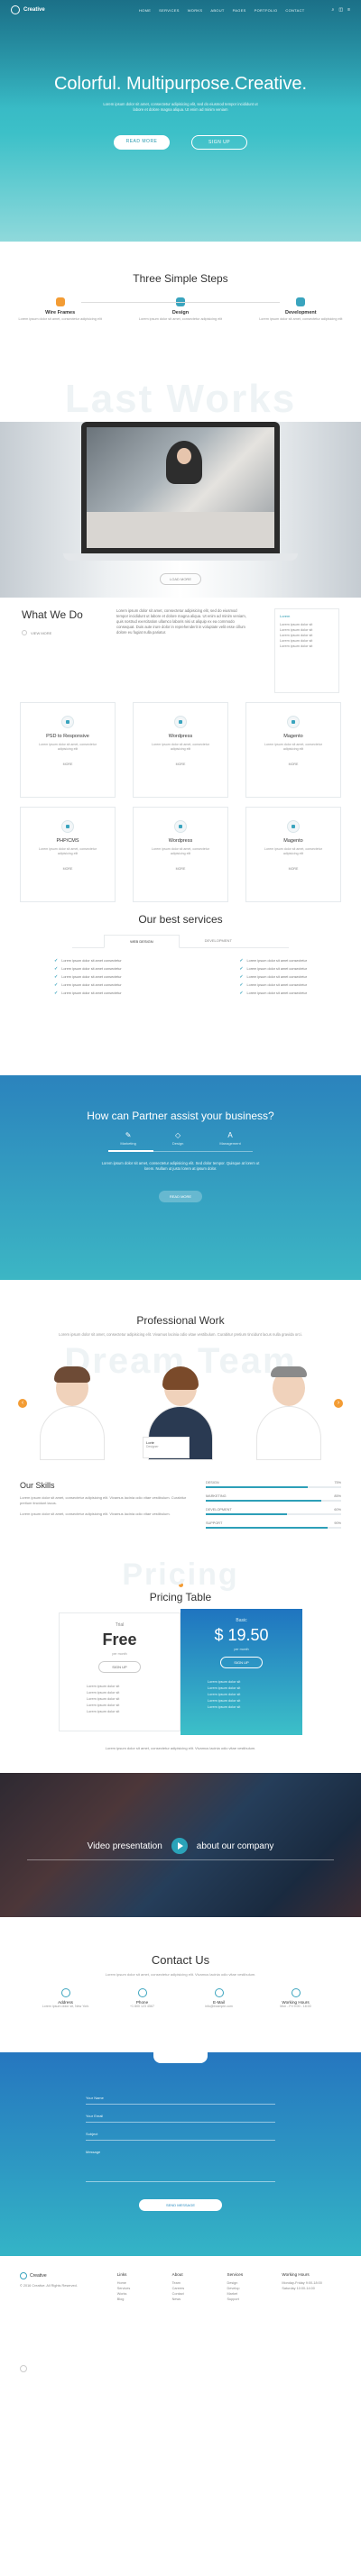 The image size is (361, 2576). Describe the element at coordinates (301, 301) in the screenshot. I see `code-icon` at that location.